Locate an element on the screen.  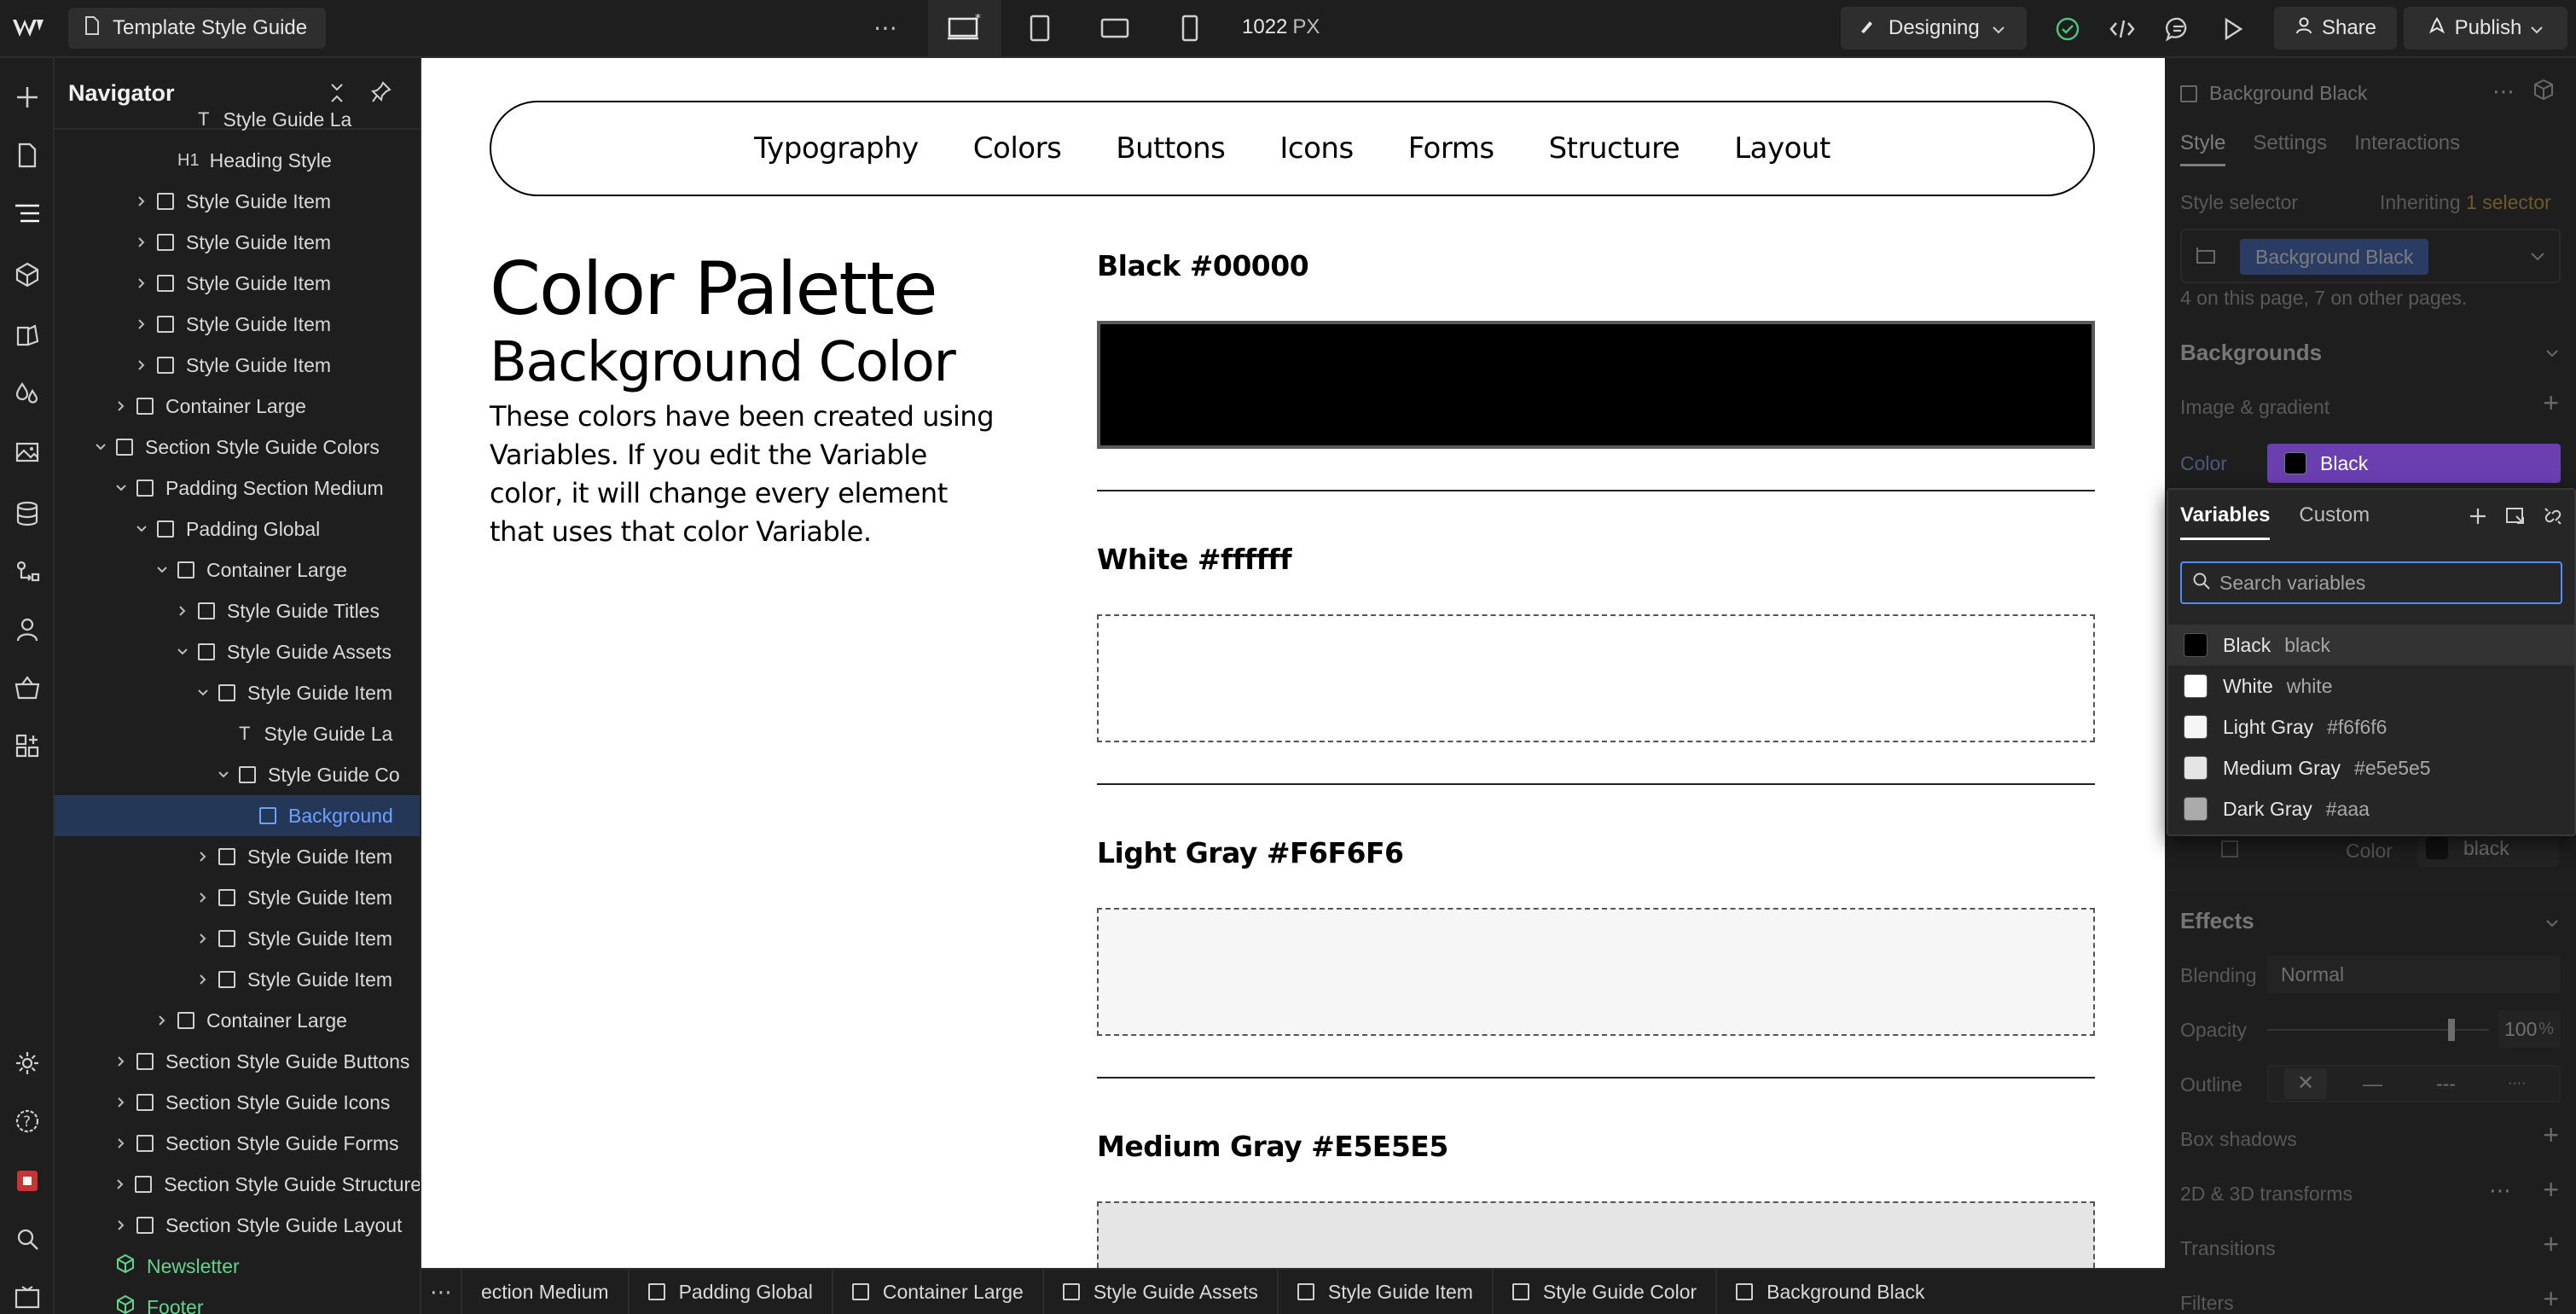
tree-row: Background is located at coordinates (237, 816).